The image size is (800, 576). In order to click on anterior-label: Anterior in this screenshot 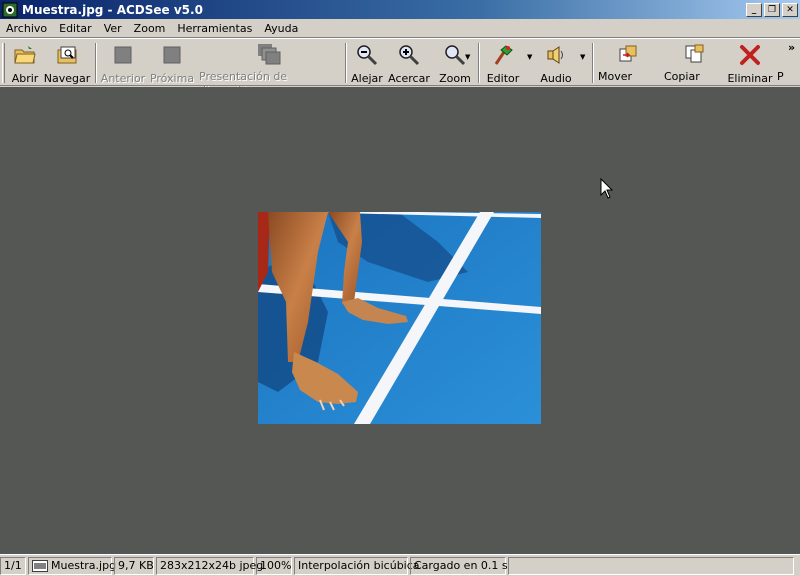, I will do `click(123, 78)`.